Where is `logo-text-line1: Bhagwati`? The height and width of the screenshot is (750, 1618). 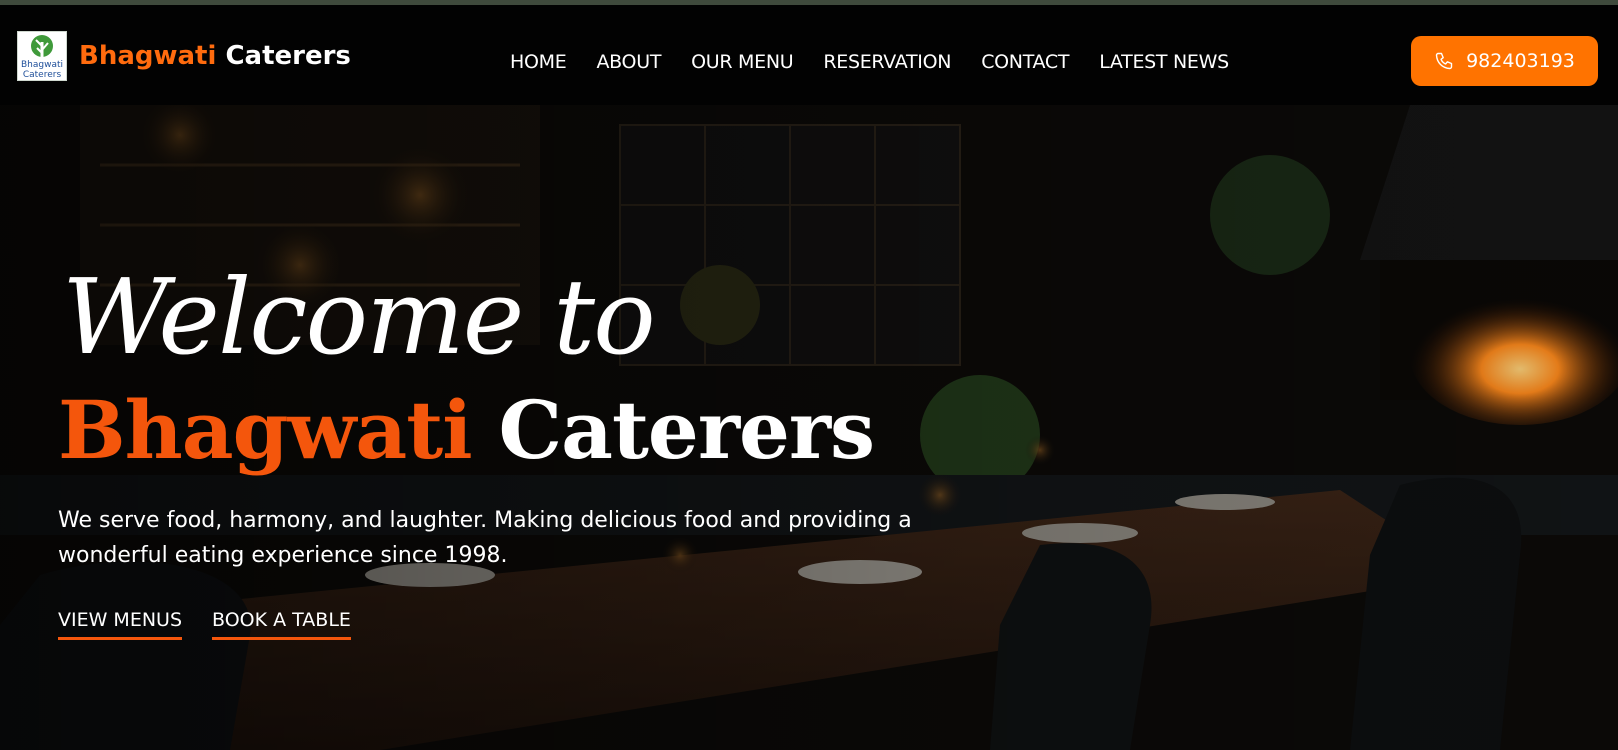 logo-text-line1: Bhagwati is located at coordinates (42, 65).